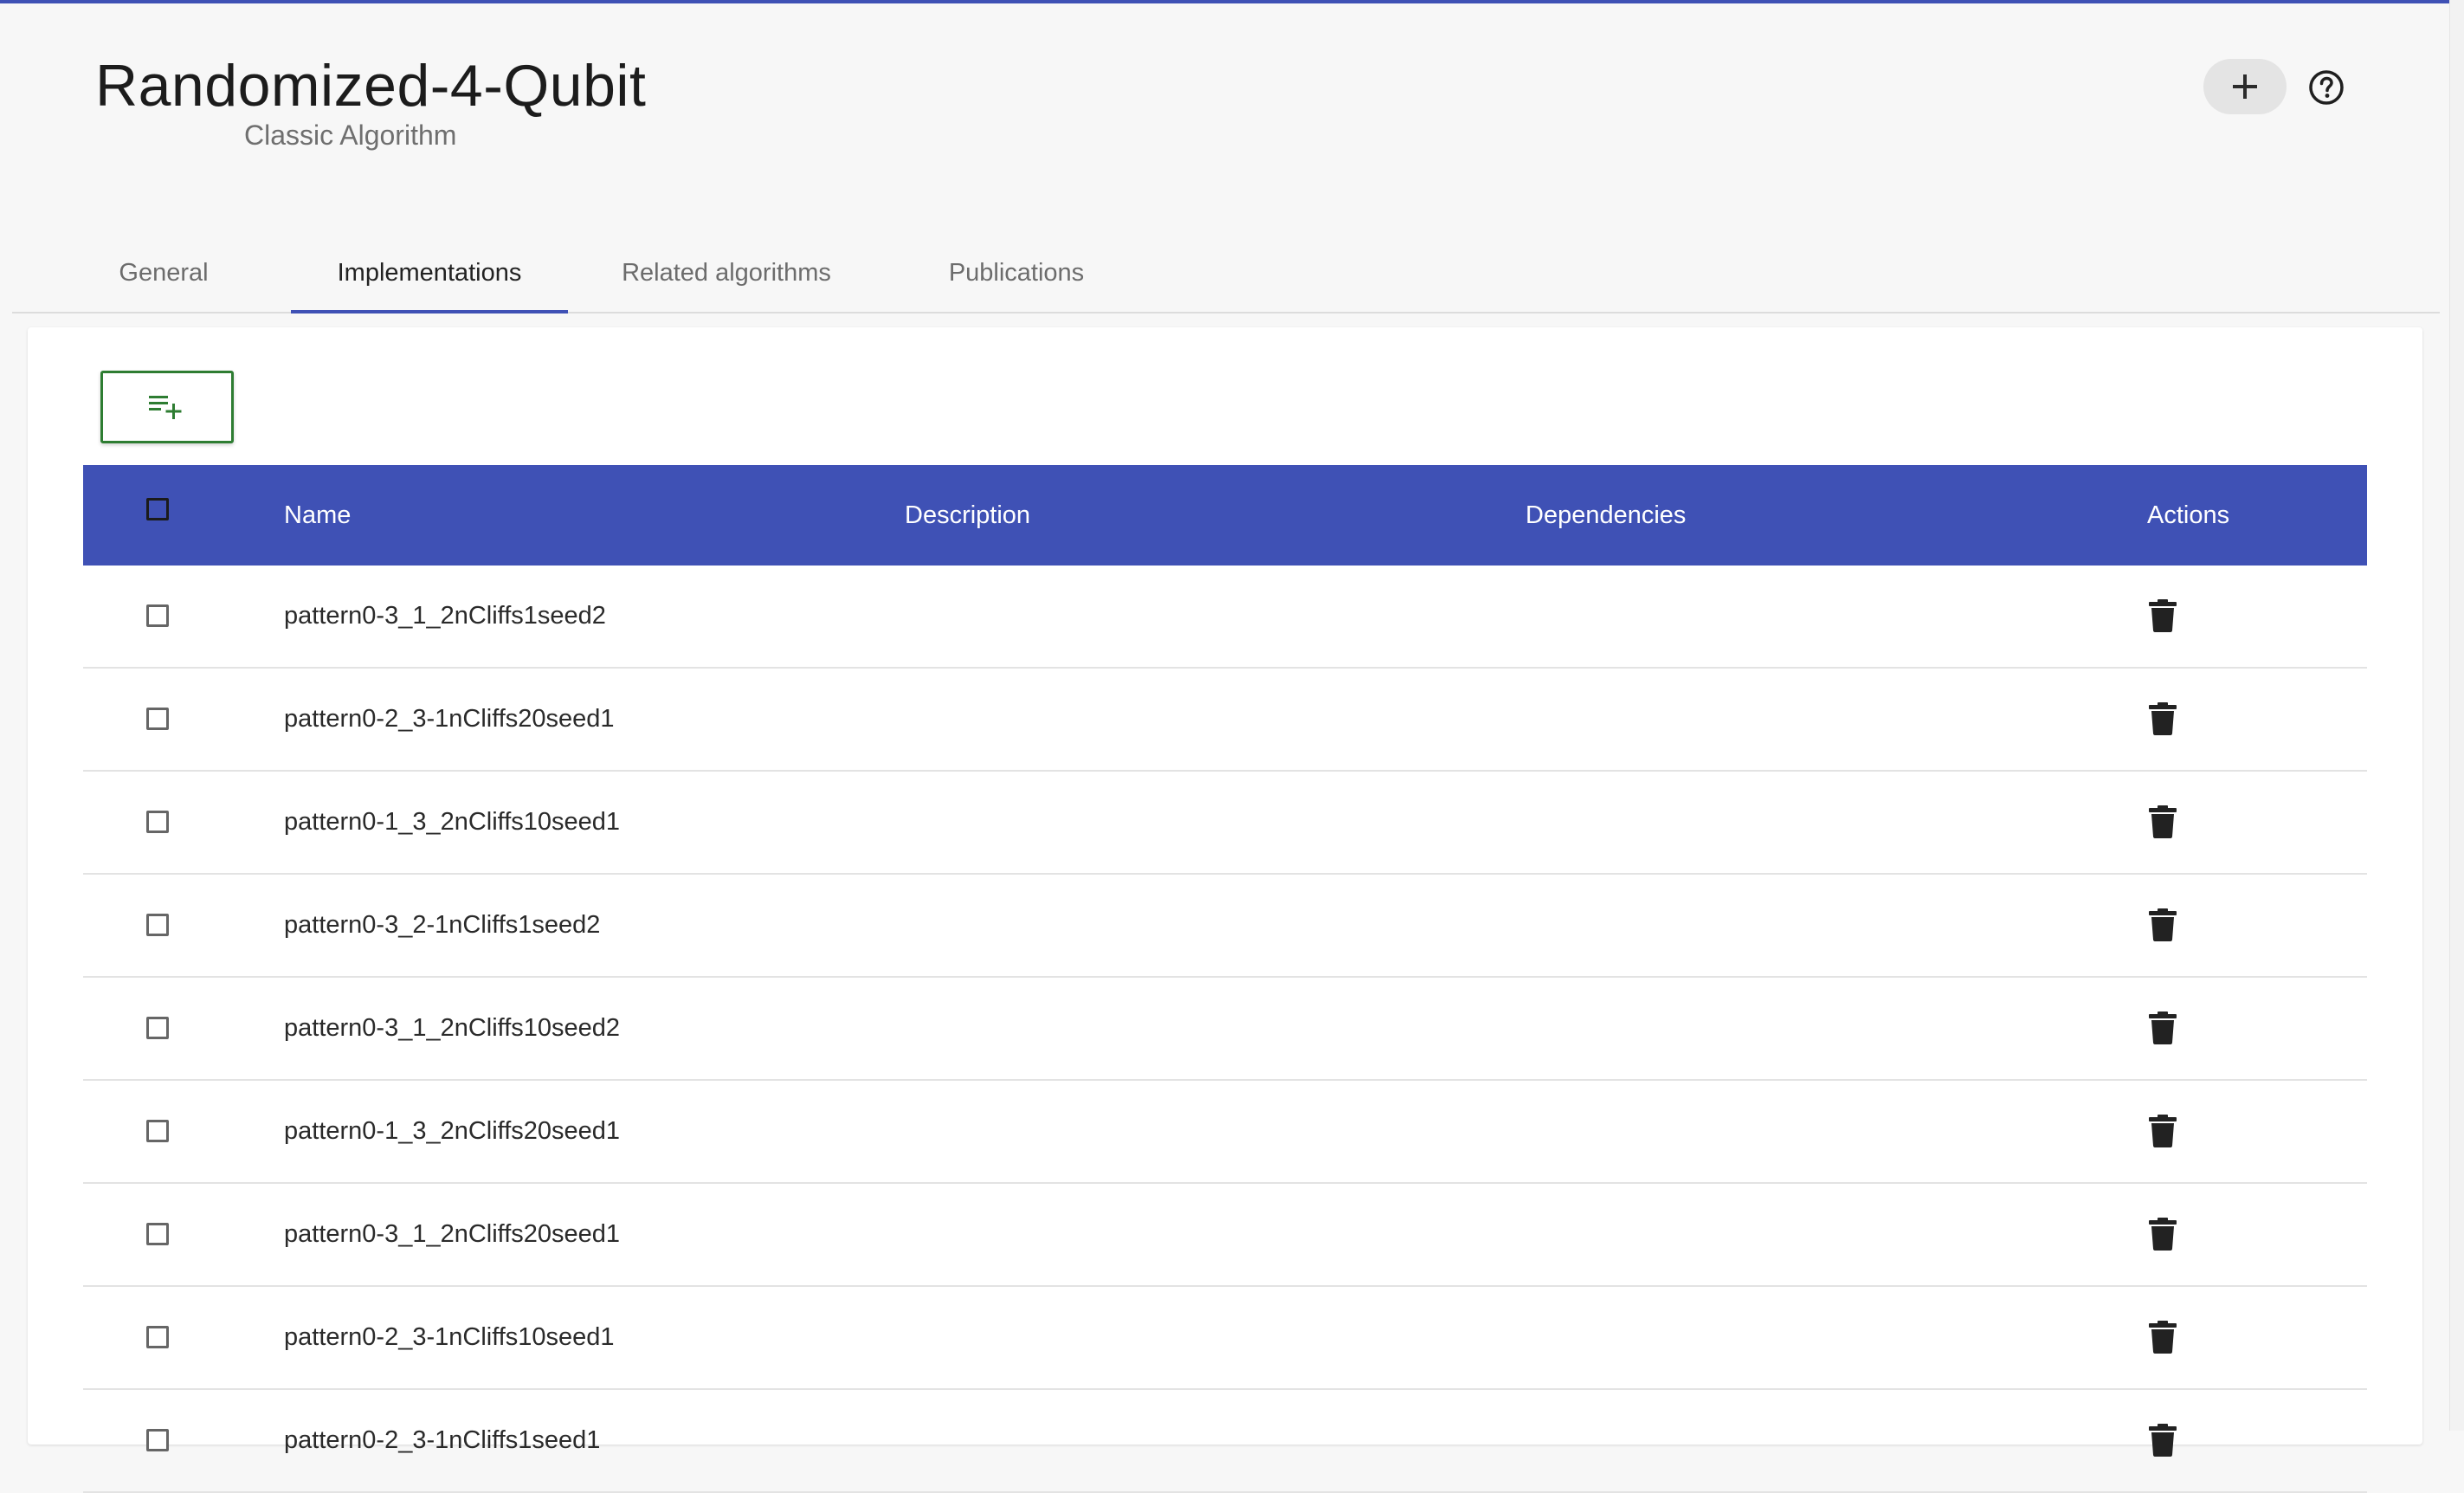 The height and width of the screenshot is (1493, 2464). Describe the element at coordinates (1225, 1442) in the screenshot. I see `table-row: pattern0-2_3-1nCliffs1seed1` at that location.